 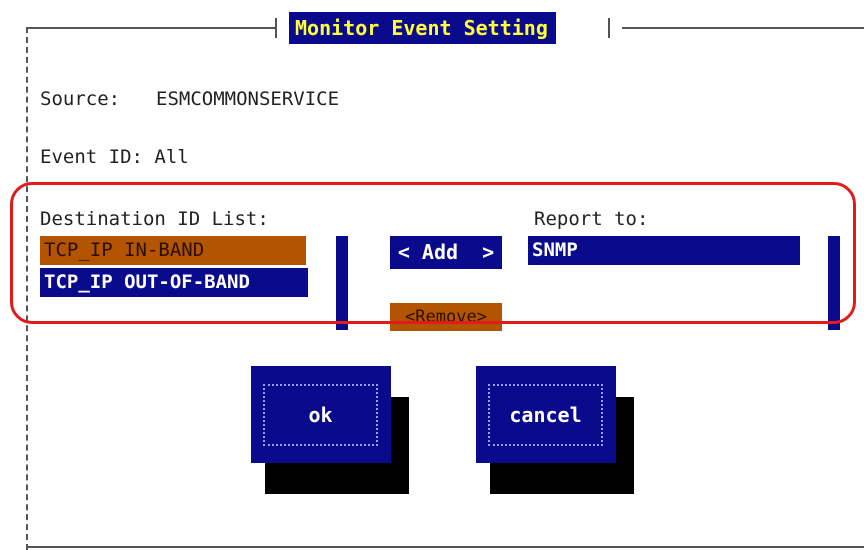 I want to click on report-to-header: Report to:, so click(x=591, y=219).